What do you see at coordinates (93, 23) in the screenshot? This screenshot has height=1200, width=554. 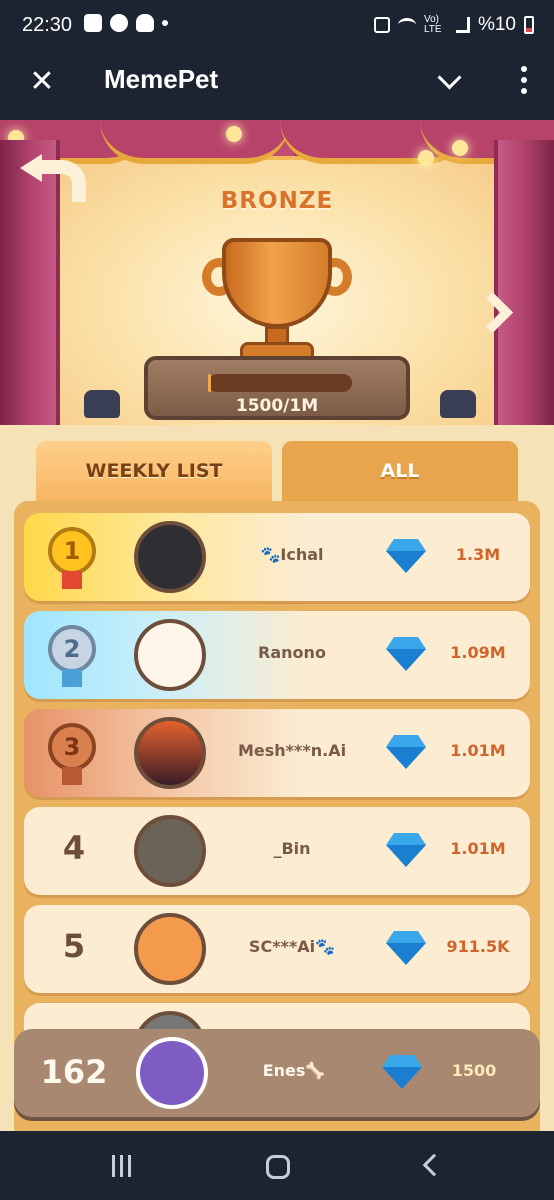 I see `youtube-icon` at bounding box center [93, 23].